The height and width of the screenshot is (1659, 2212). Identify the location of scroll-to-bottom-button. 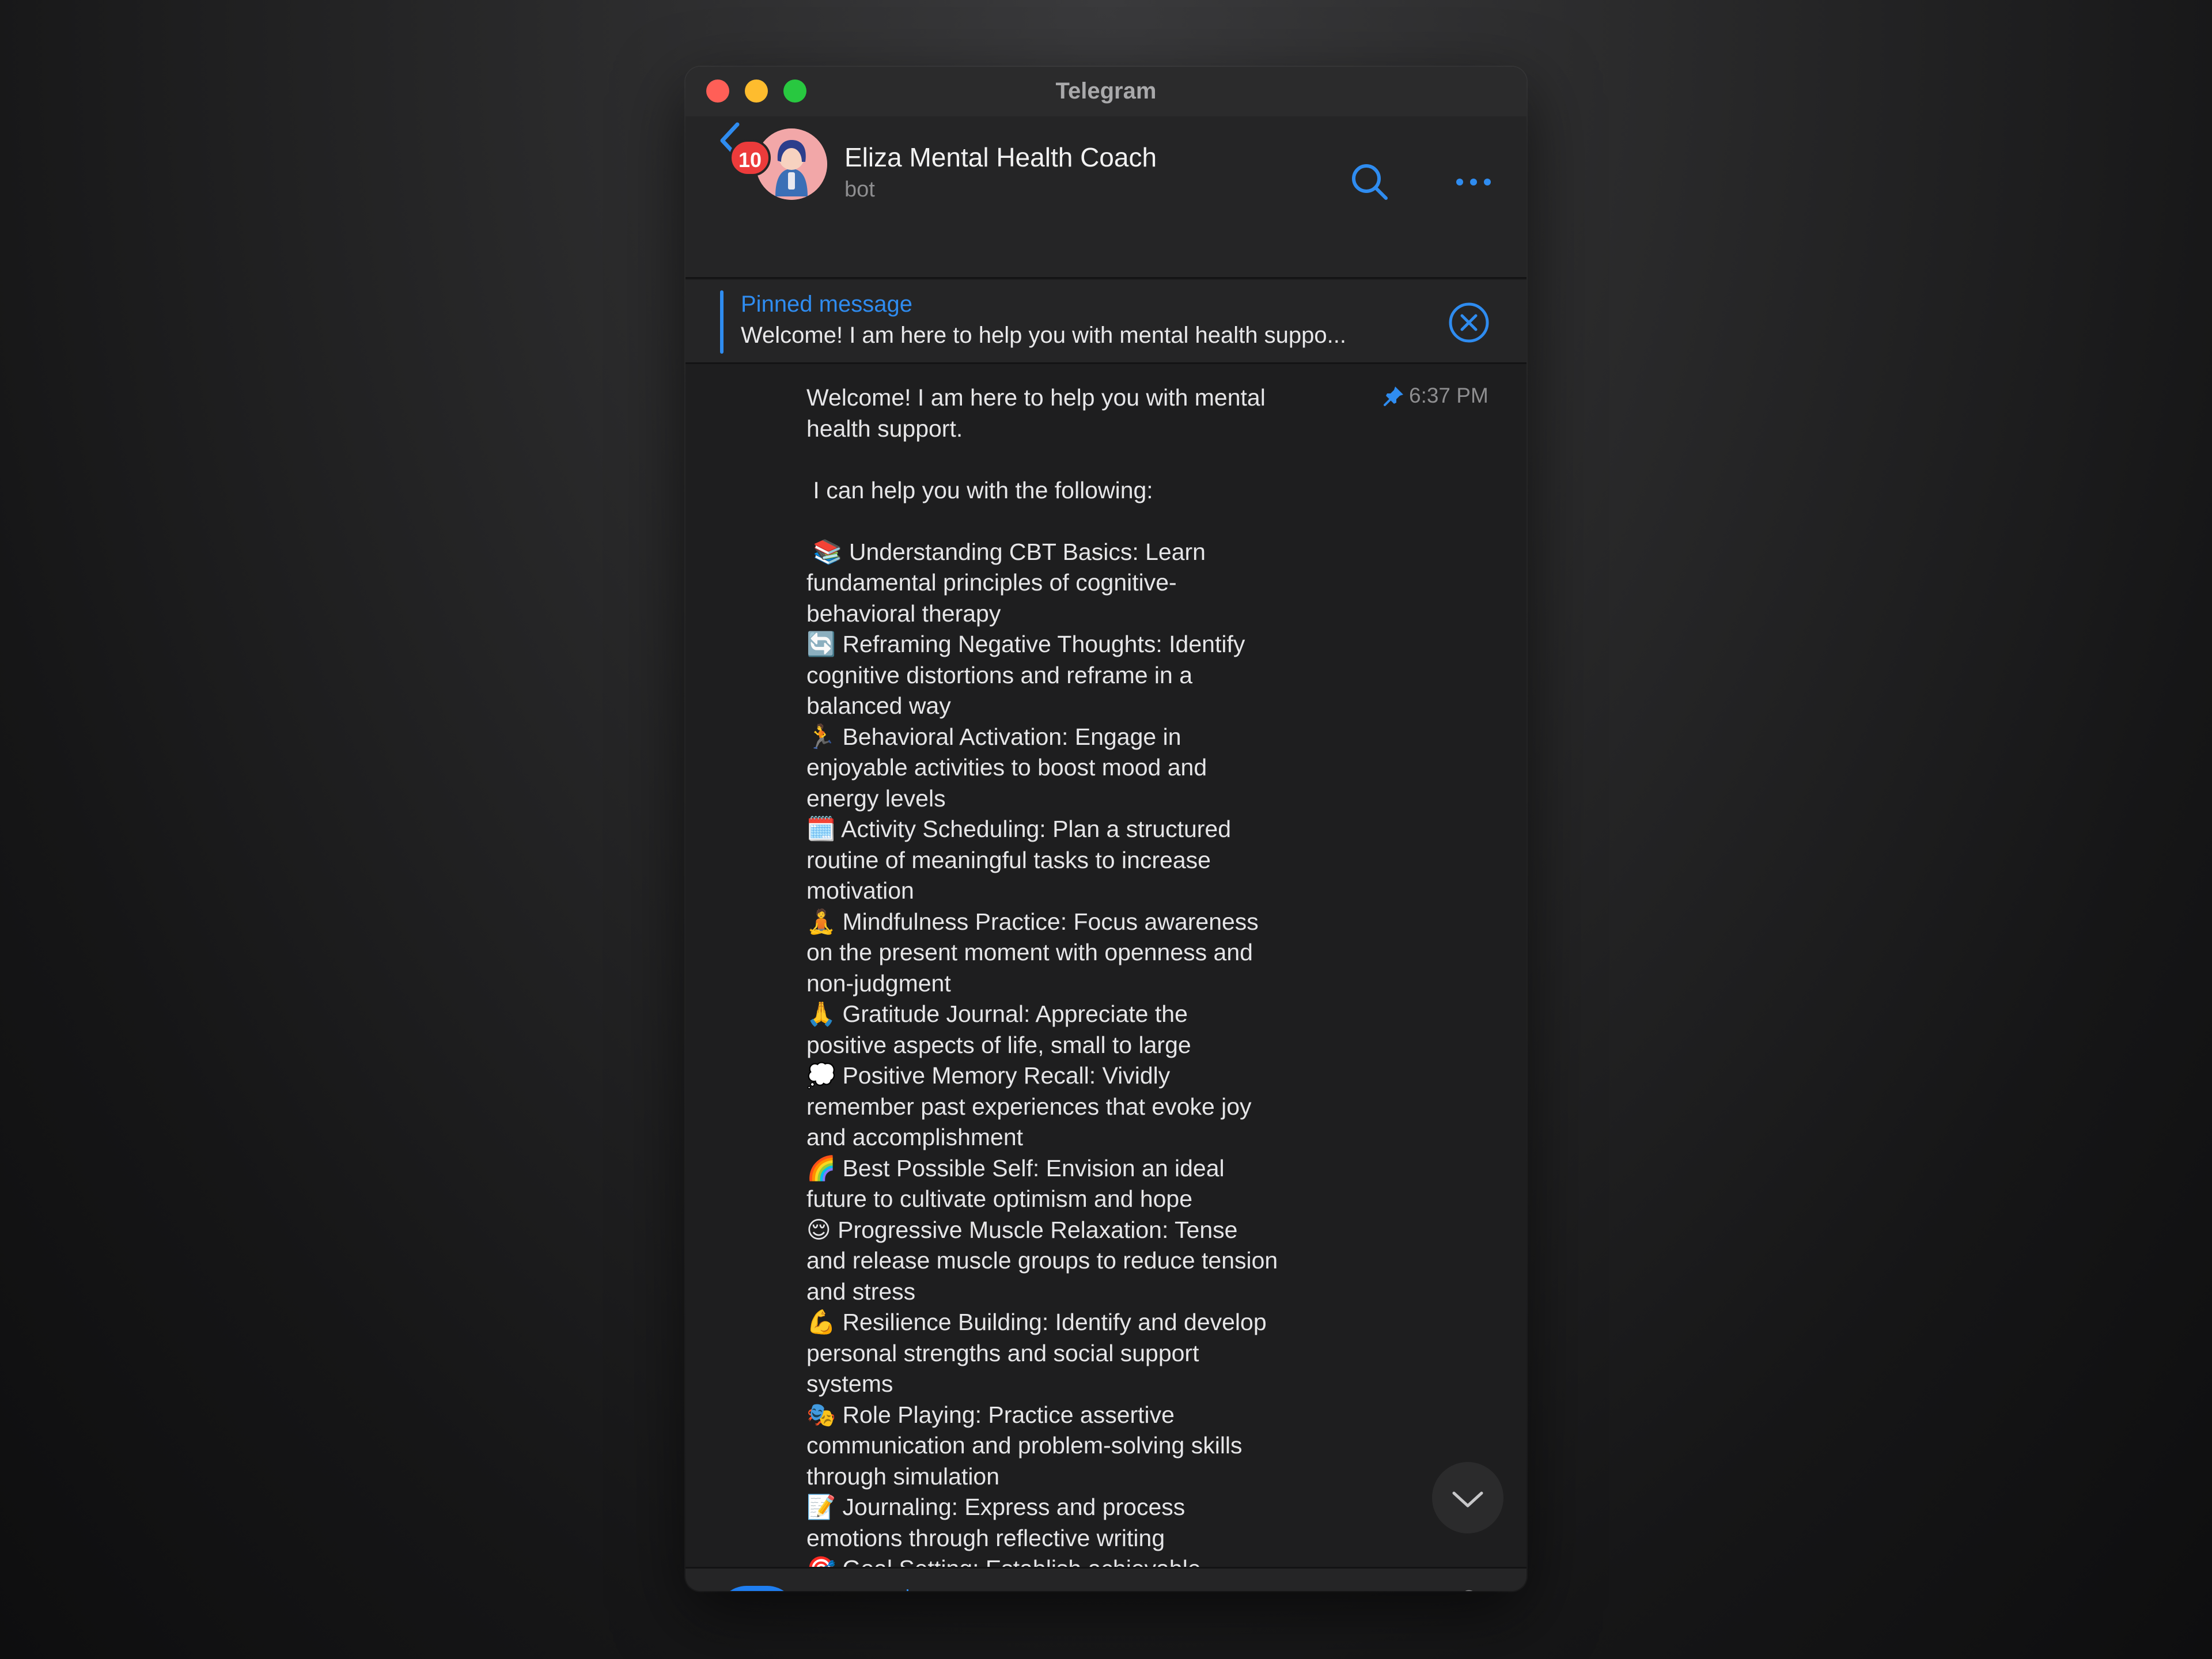
(1467, 1497).